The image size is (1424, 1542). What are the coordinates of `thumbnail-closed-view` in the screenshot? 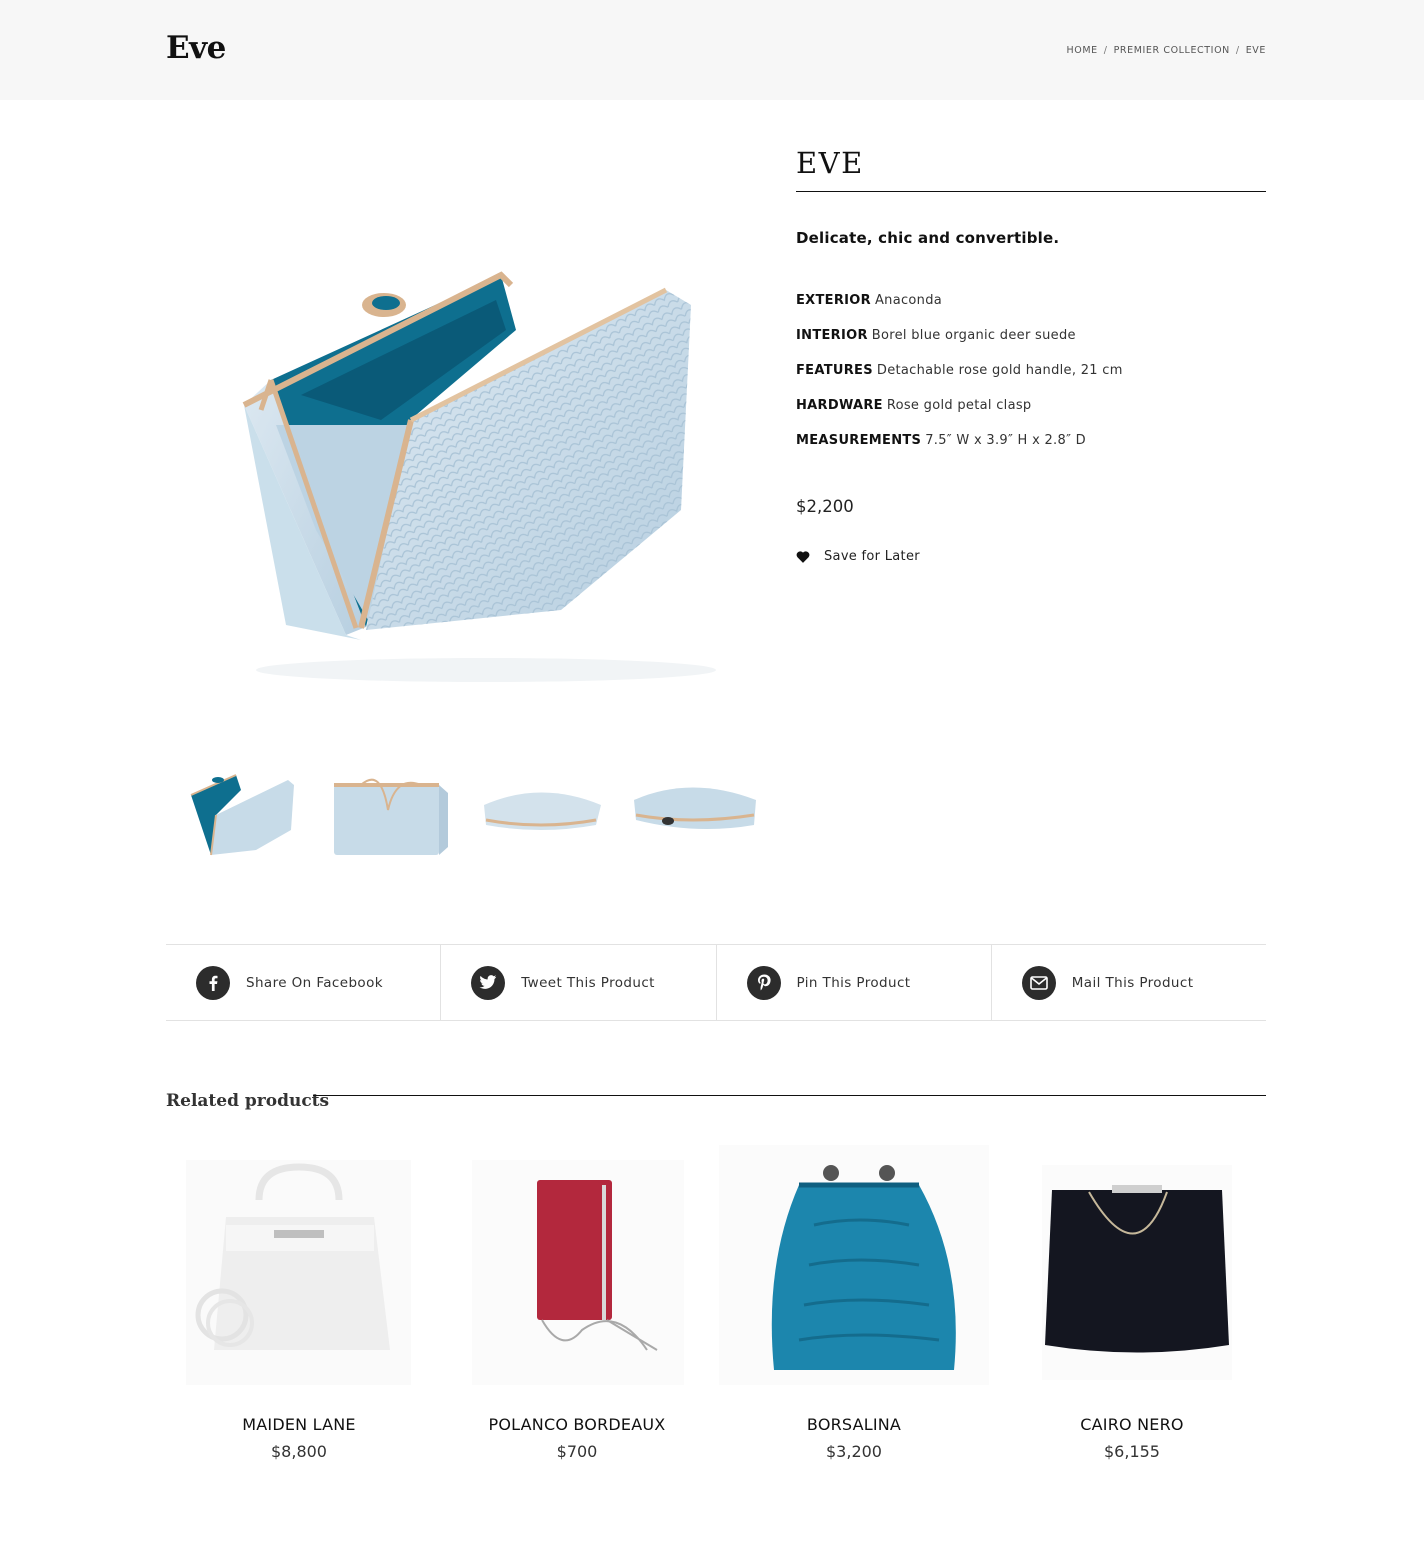 It's located at (546, 812).